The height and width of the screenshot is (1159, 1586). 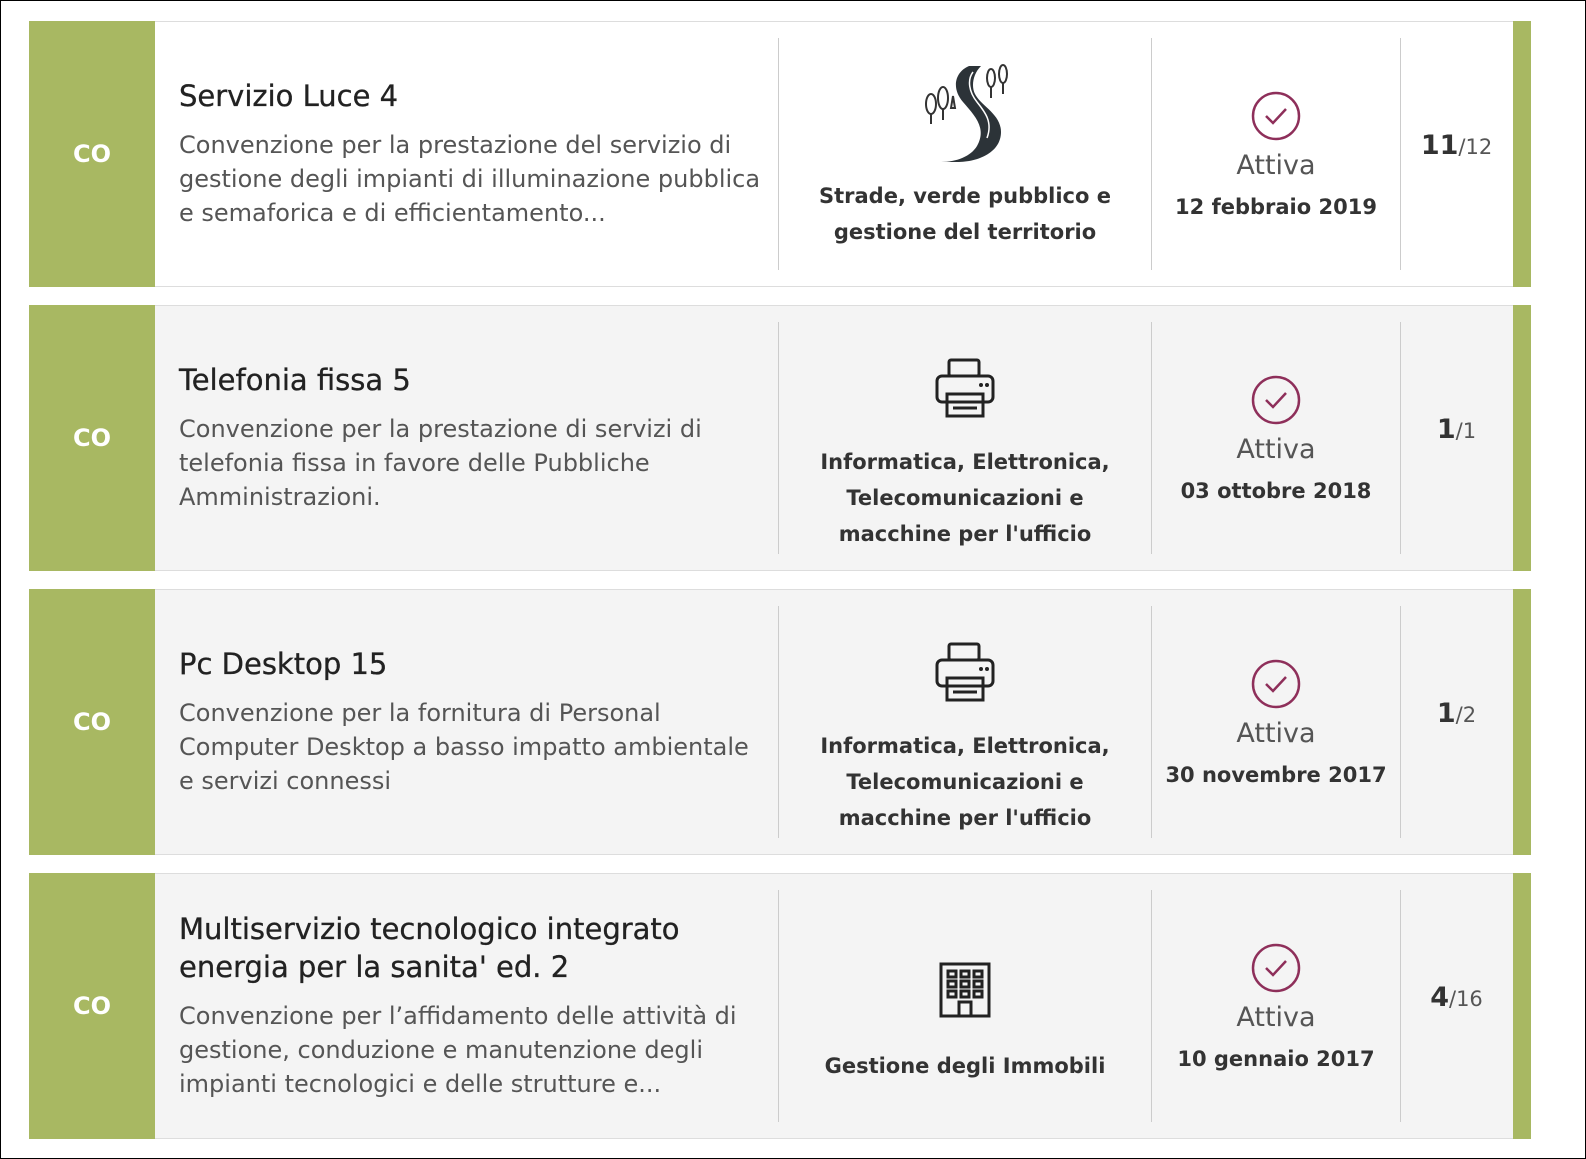 I want to click on item-title: Servizio Luce 4, so click(x=478, y=97).